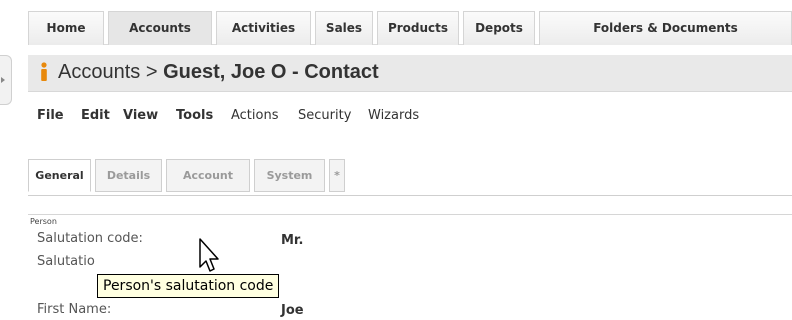 The image size is (792, 320). I want to click on tab-accounts: Accounts, so click(160, 28).